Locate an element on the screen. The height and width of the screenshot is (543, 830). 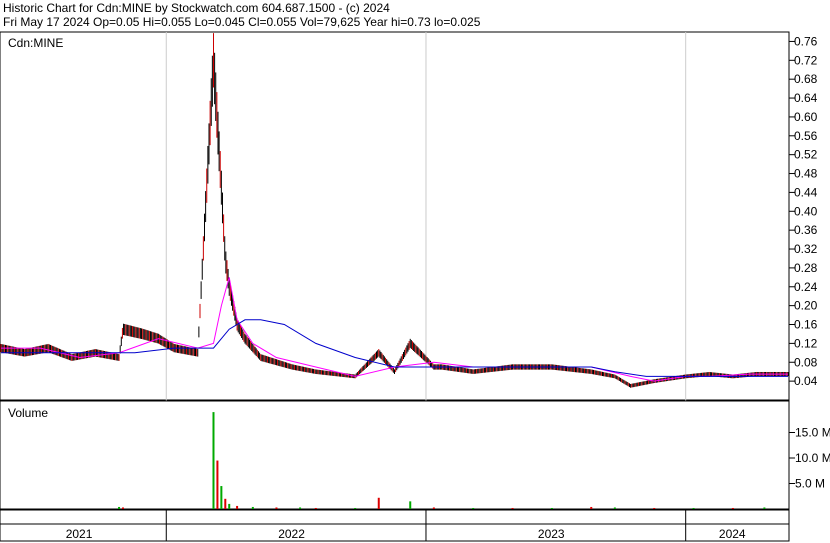
price-tick-label: 0.32 is located at coordinates (806, 249).